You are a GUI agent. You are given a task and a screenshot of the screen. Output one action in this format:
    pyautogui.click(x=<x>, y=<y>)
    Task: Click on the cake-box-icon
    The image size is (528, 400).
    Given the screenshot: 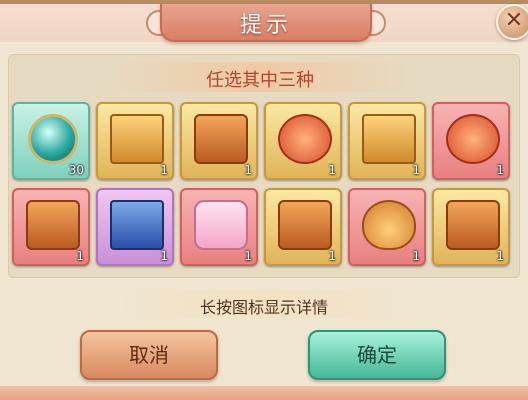 What is the action you would take?
    pyautogui.click(x=221, y=225)
    